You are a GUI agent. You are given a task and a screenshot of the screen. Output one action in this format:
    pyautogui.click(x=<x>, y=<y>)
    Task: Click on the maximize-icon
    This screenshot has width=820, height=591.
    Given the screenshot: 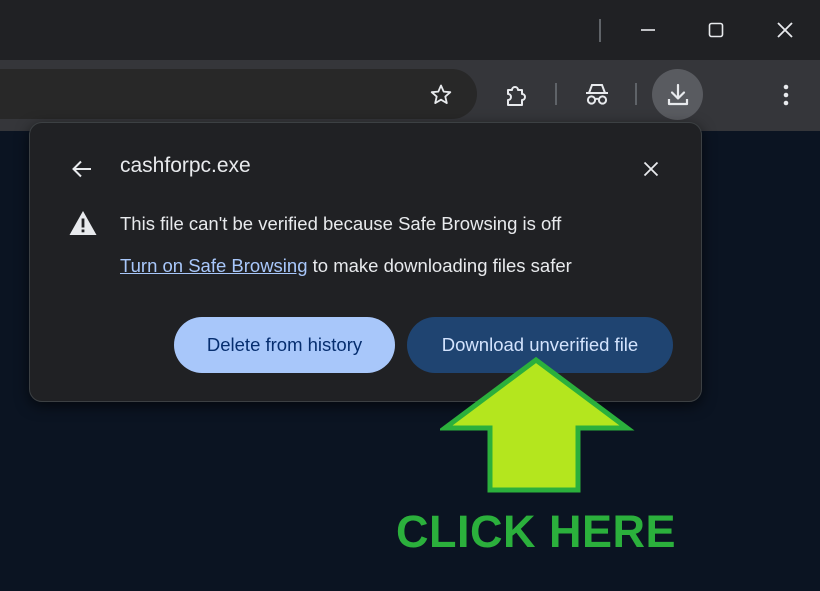 What is the action you would take?
    pyautogui.click(x=716, y=30)
    